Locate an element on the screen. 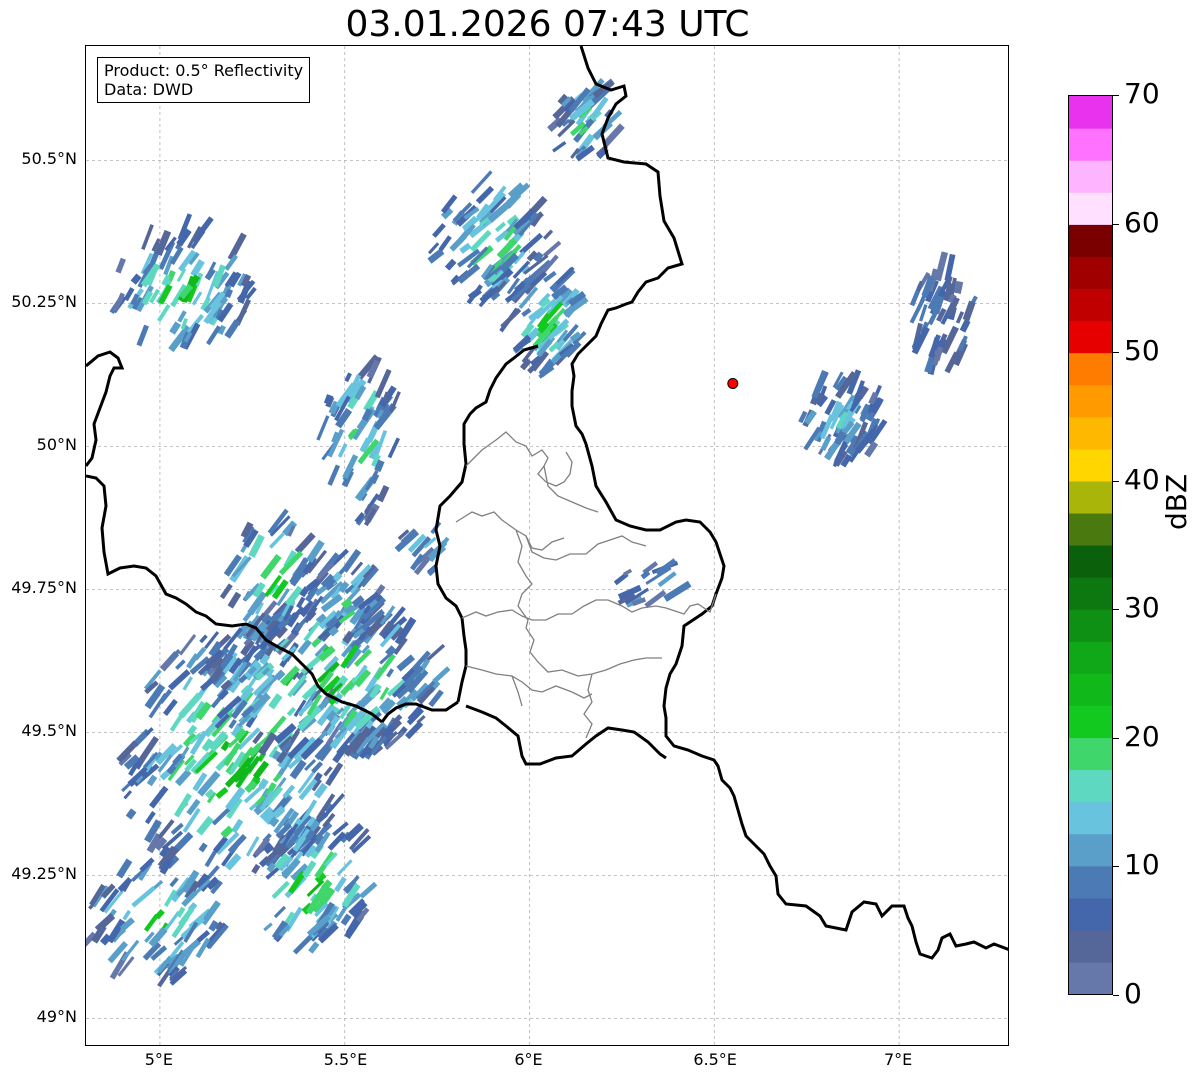  lu-canton-borders is located at coordinates (586, 585).